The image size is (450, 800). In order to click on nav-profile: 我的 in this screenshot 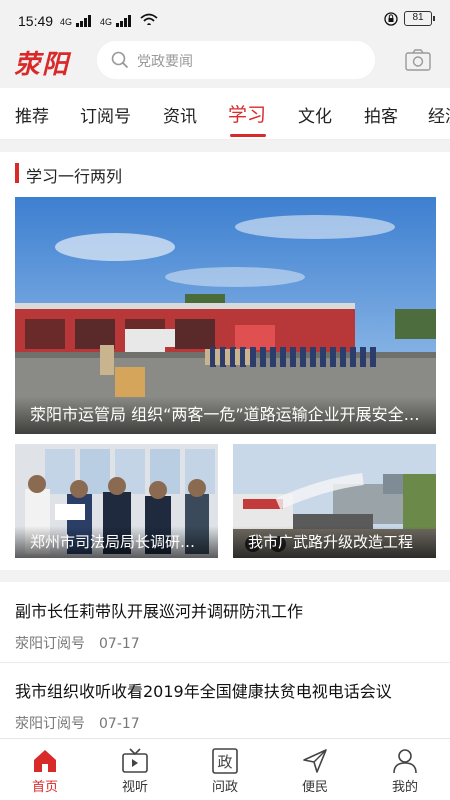, I will do `click(405, 769)`.